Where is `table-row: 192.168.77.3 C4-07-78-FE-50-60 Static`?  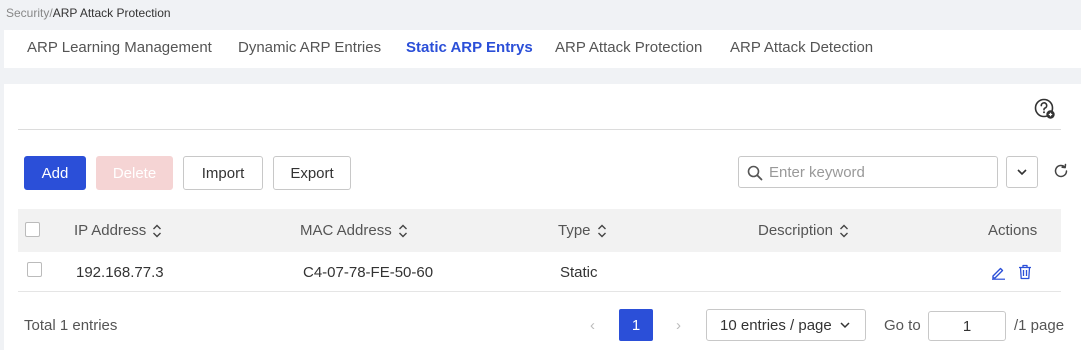 table-row: 192.168.77.3 C4-07-78-FE-50-60 Static is located at coordinates (539, 272).